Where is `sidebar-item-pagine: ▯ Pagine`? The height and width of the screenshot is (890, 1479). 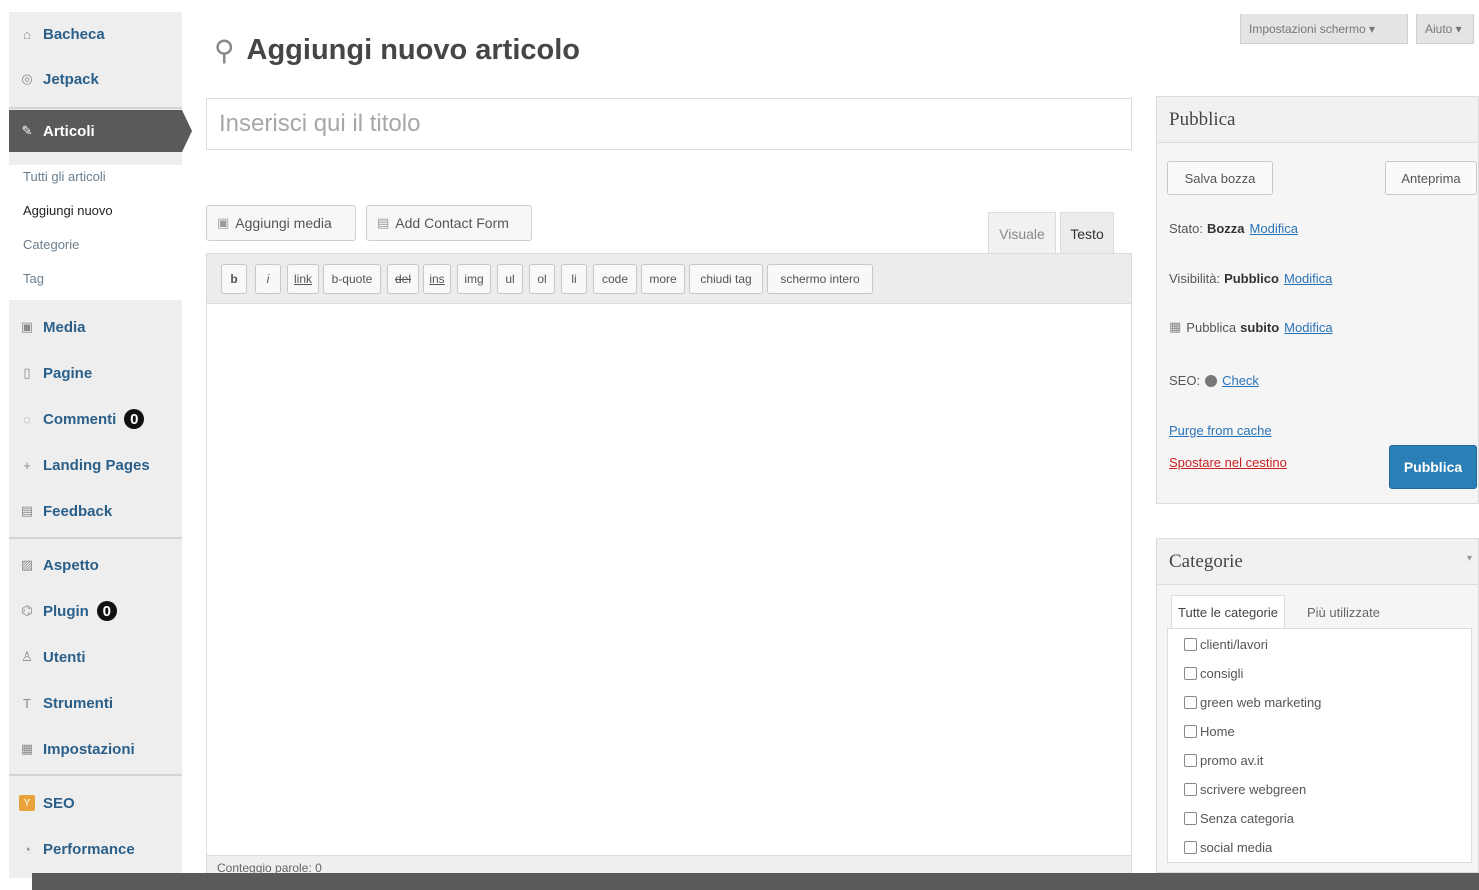
sidebar-item-pagine: ▯ Pagine is located at coordinates (95, 373).